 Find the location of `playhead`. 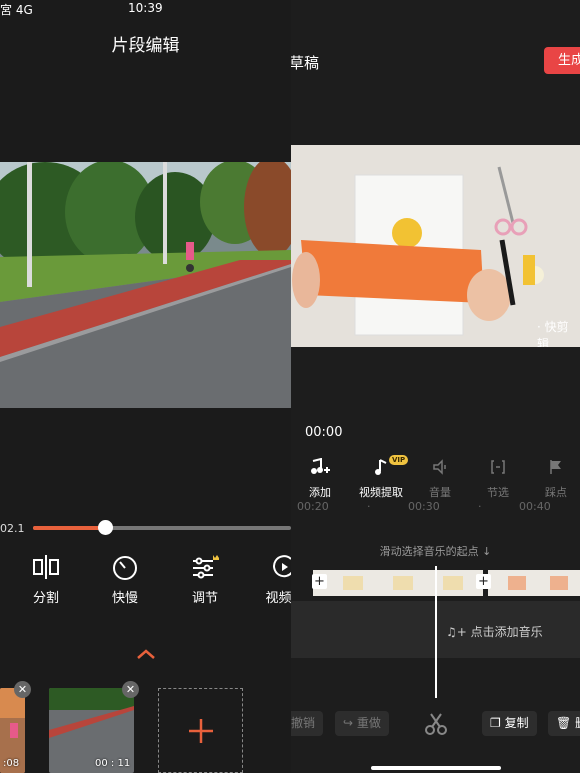

playhead is located at coordinates (436, 632).